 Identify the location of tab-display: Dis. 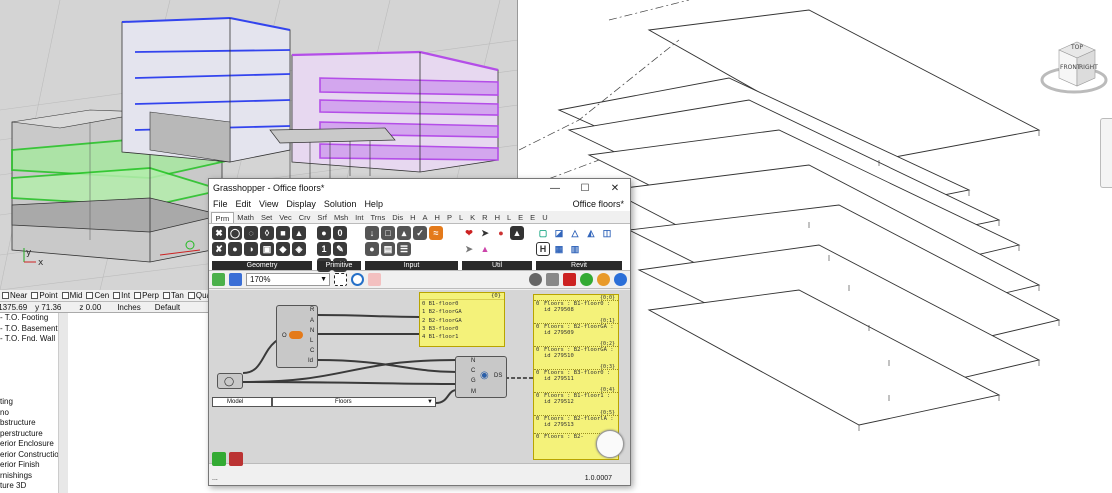
(398, 217).